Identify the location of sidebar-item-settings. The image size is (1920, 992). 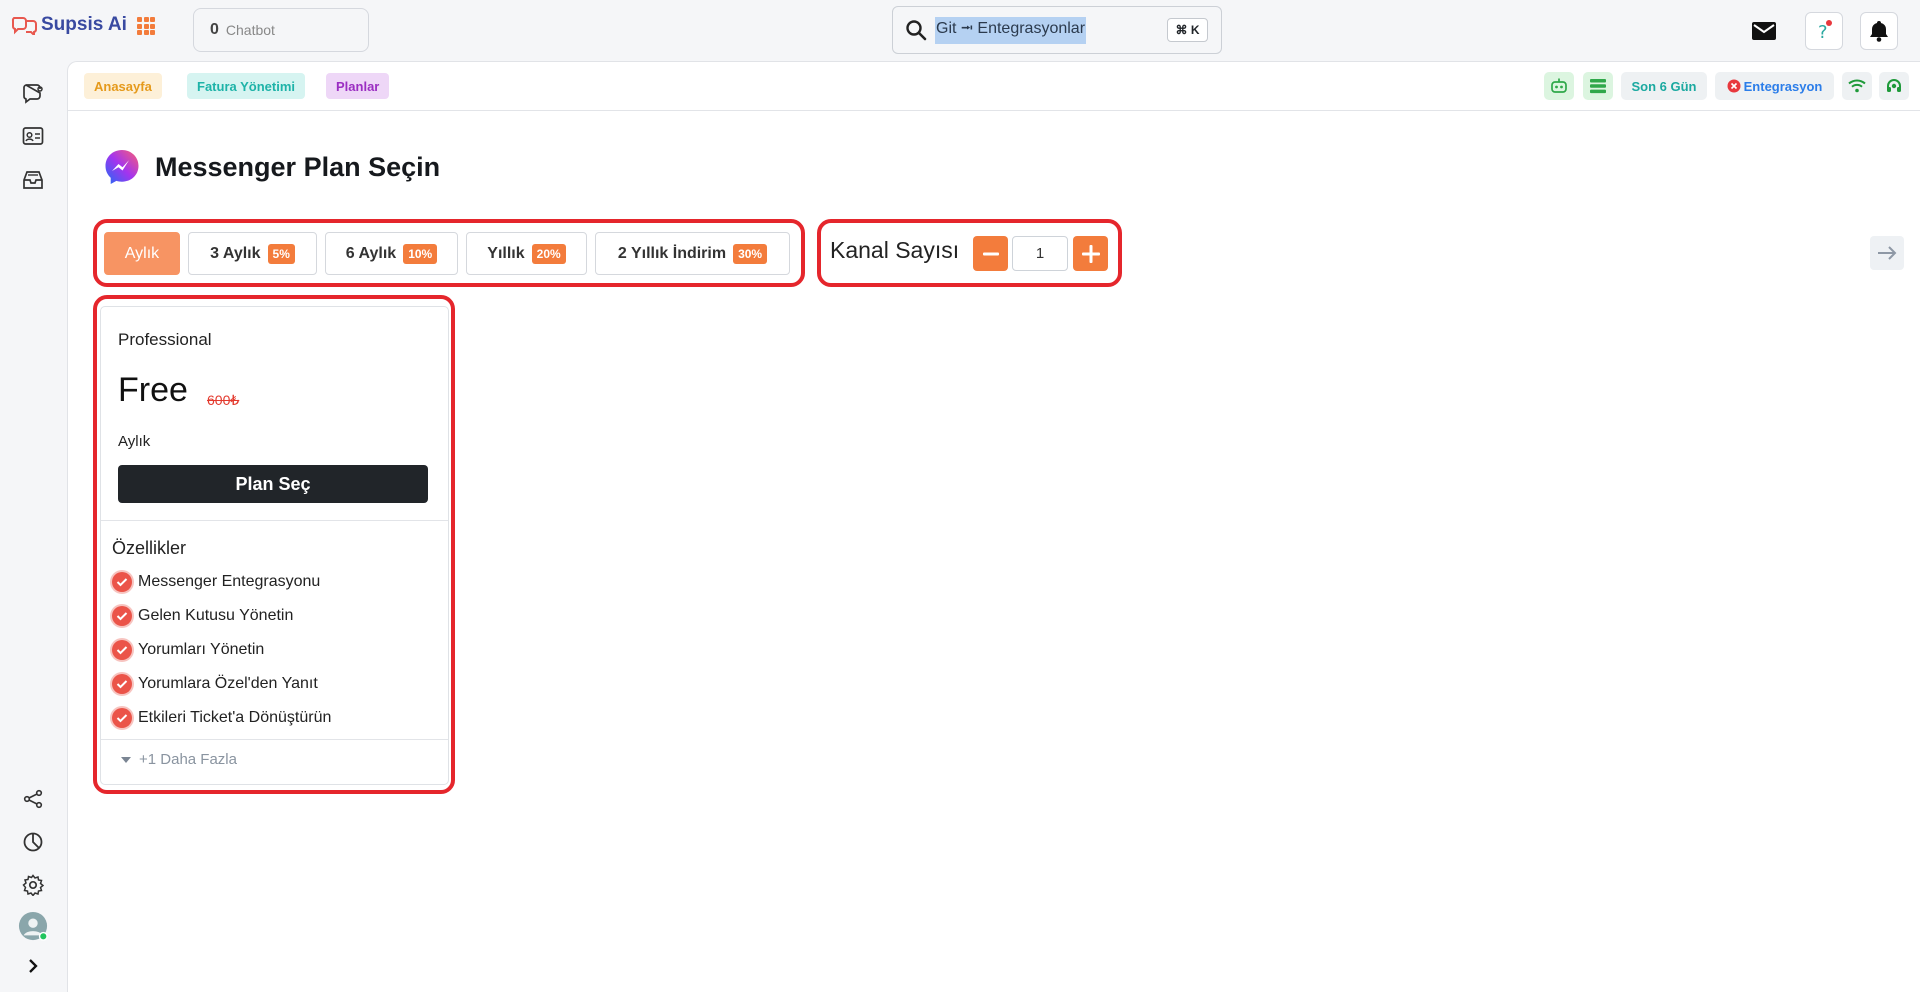
(33, 885).